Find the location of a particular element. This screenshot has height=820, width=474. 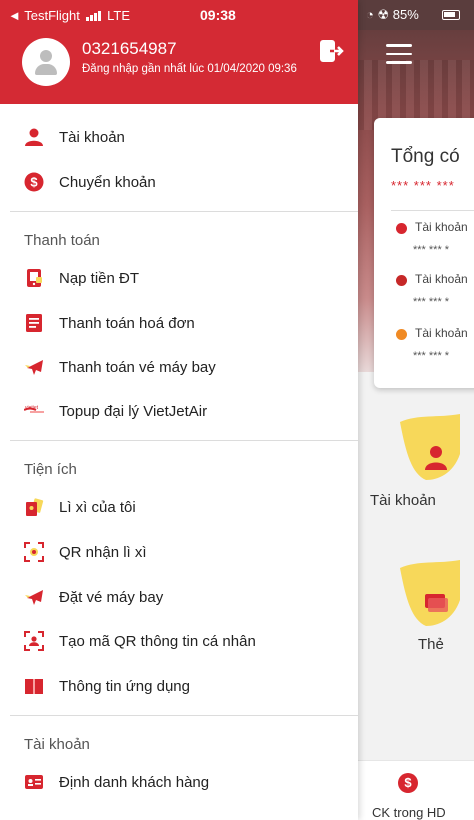

menu-item-label: QR nhận lì xì is located at coordinates (103, 552).